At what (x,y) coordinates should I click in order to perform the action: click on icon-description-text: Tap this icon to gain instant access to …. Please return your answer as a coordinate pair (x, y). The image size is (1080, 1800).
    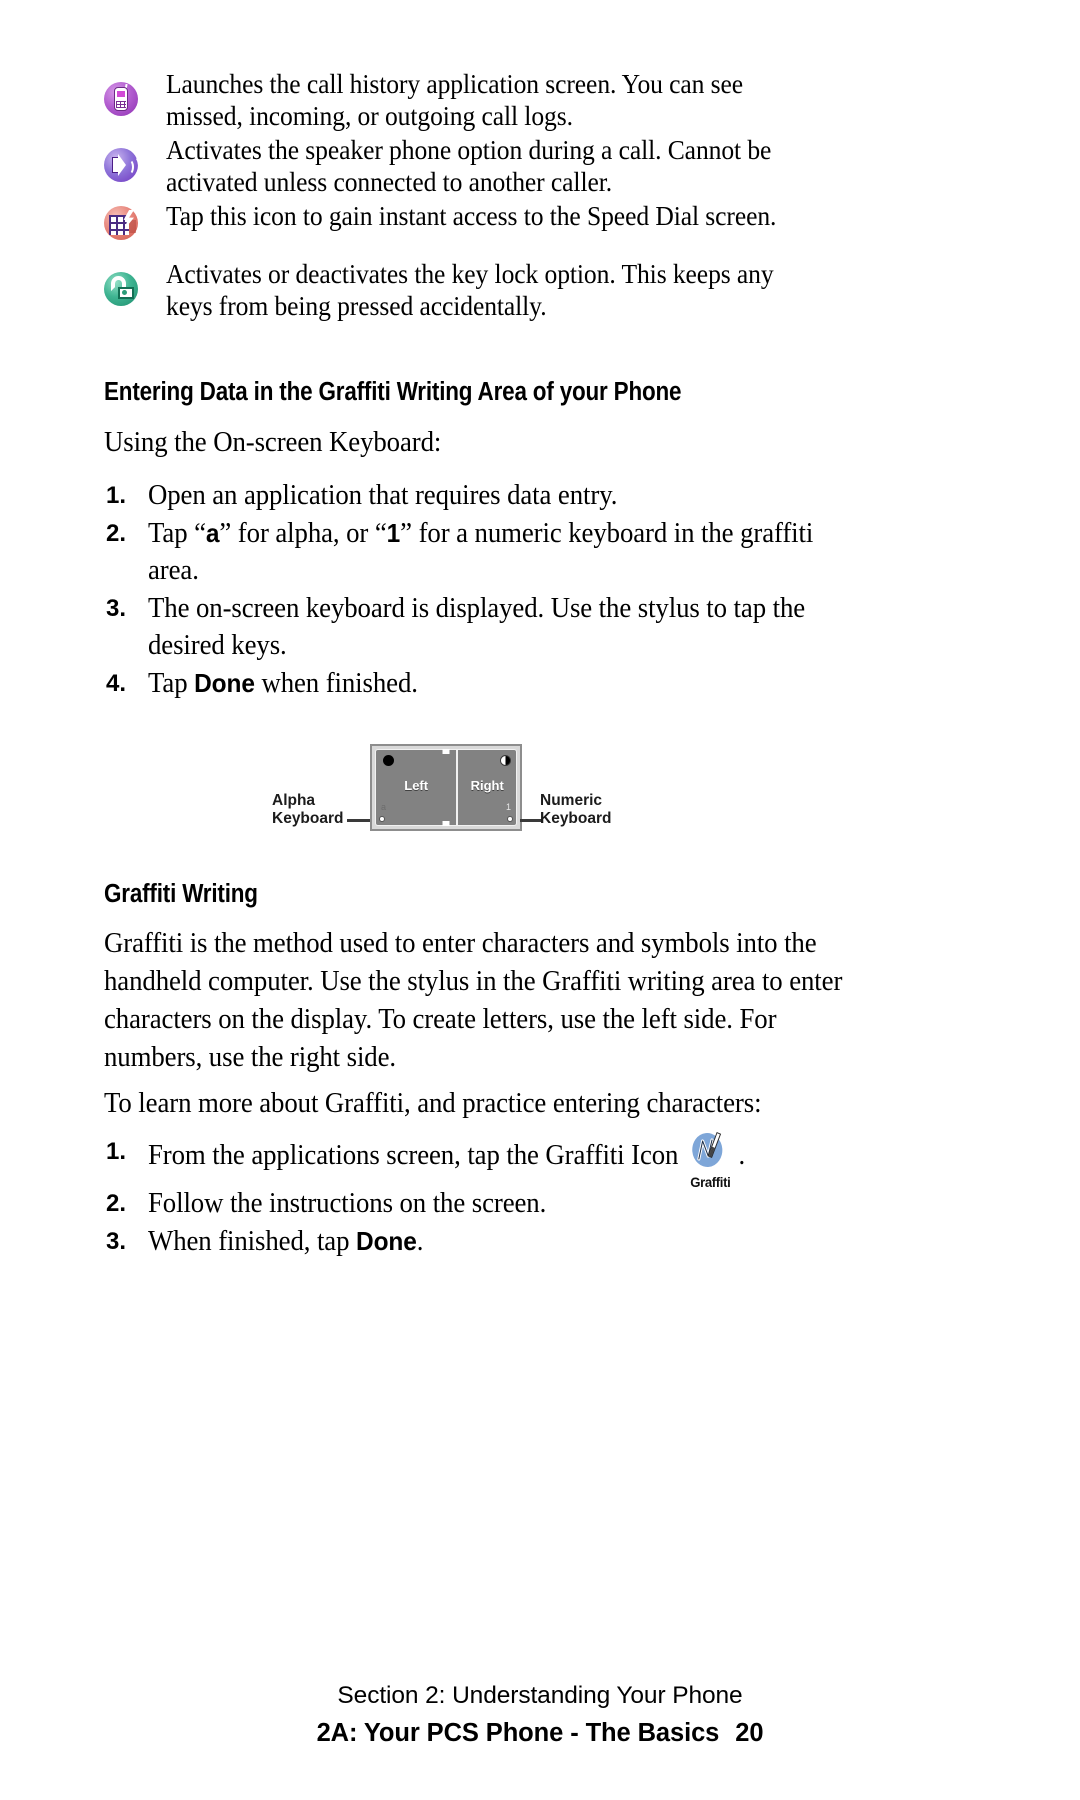
    Looking at the image, I should click on (471, 215).